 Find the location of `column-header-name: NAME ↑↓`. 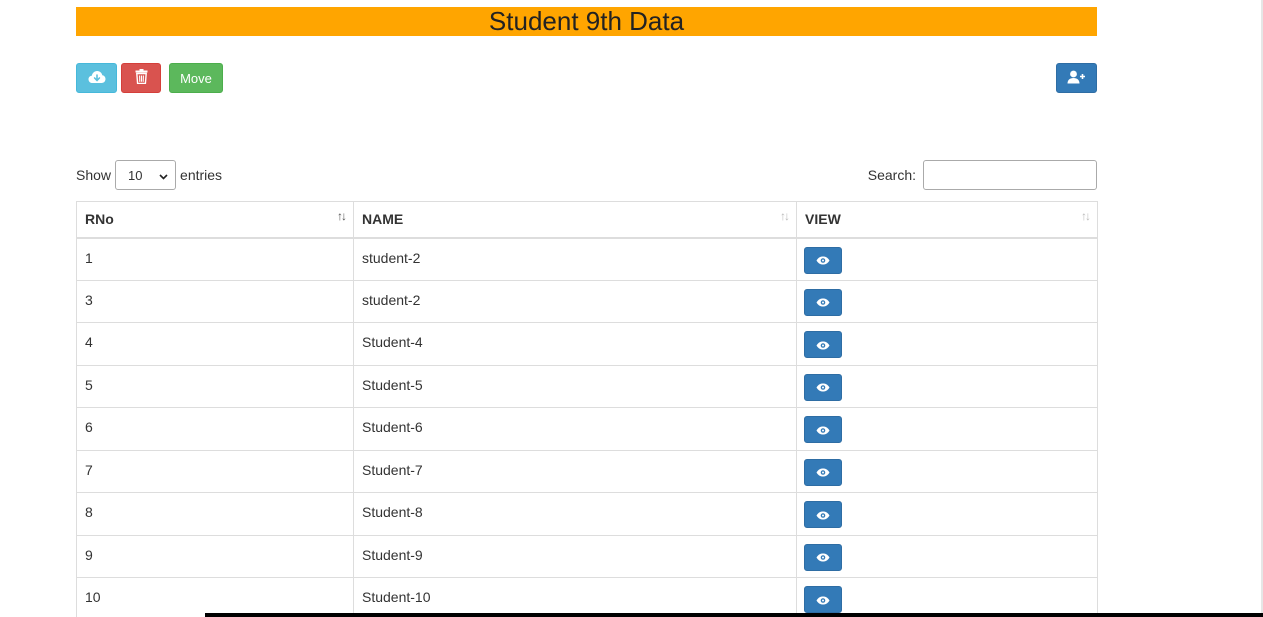

column-header-name: NAME ↑↓ is located at coordinates (575, 220).